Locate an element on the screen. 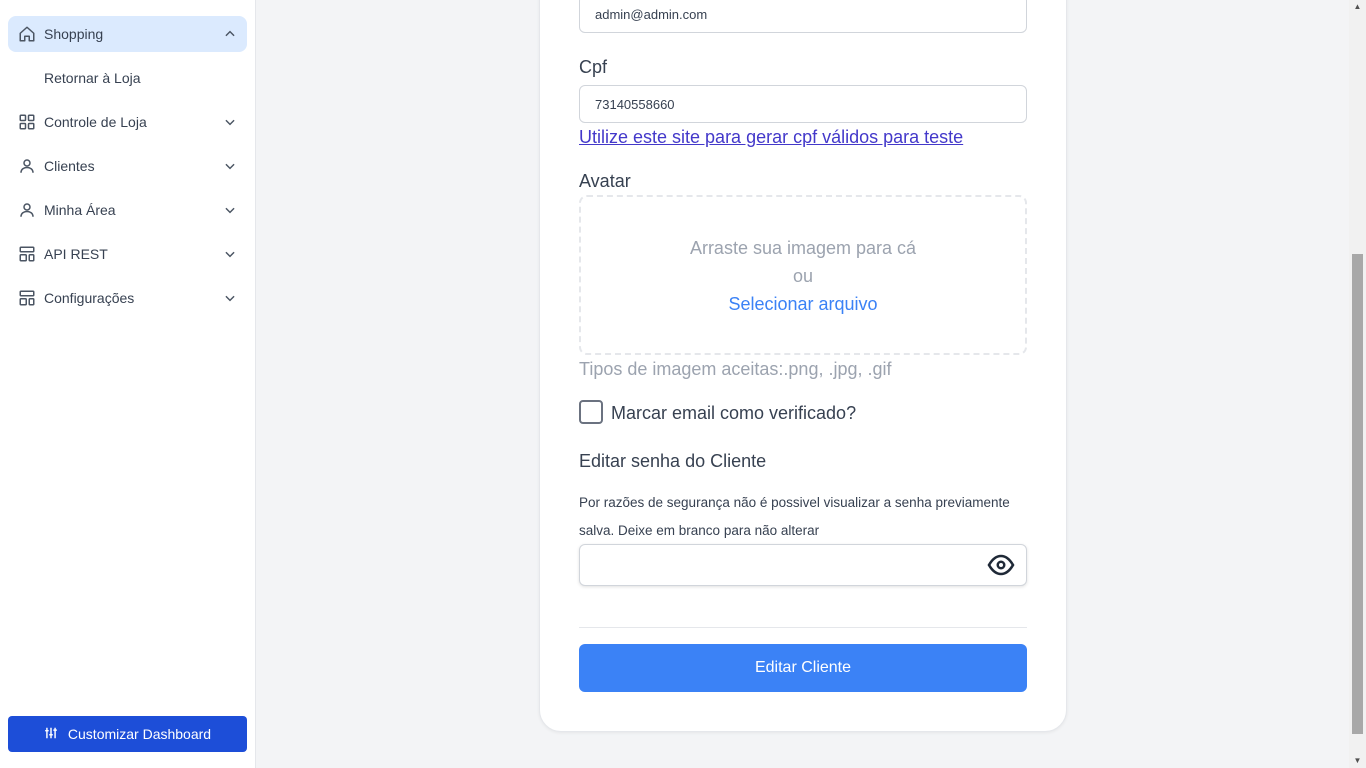  scroll-up-icon: ▲ is located at coordinates (1357, 7).